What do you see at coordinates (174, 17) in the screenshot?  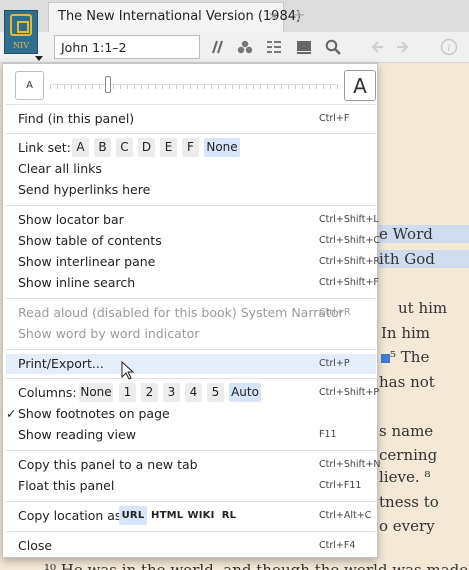 I see `tab-niv: The New International Version (1984) ×` at bounding box center [174, 17].